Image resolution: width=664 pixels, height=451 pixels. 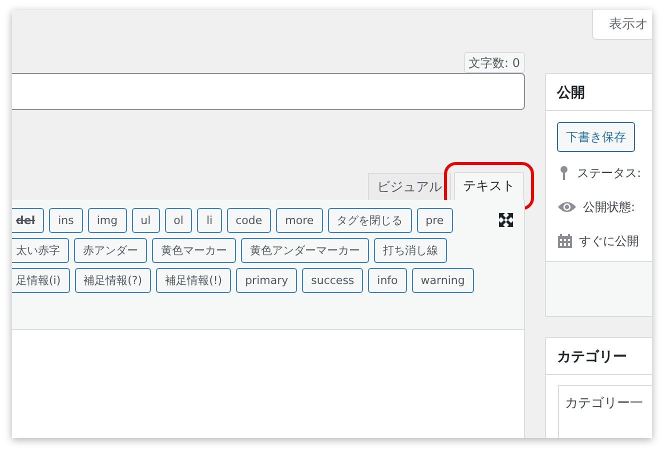 I want to click on visibility-label: 公開状態:, so click(x=609, y=207).